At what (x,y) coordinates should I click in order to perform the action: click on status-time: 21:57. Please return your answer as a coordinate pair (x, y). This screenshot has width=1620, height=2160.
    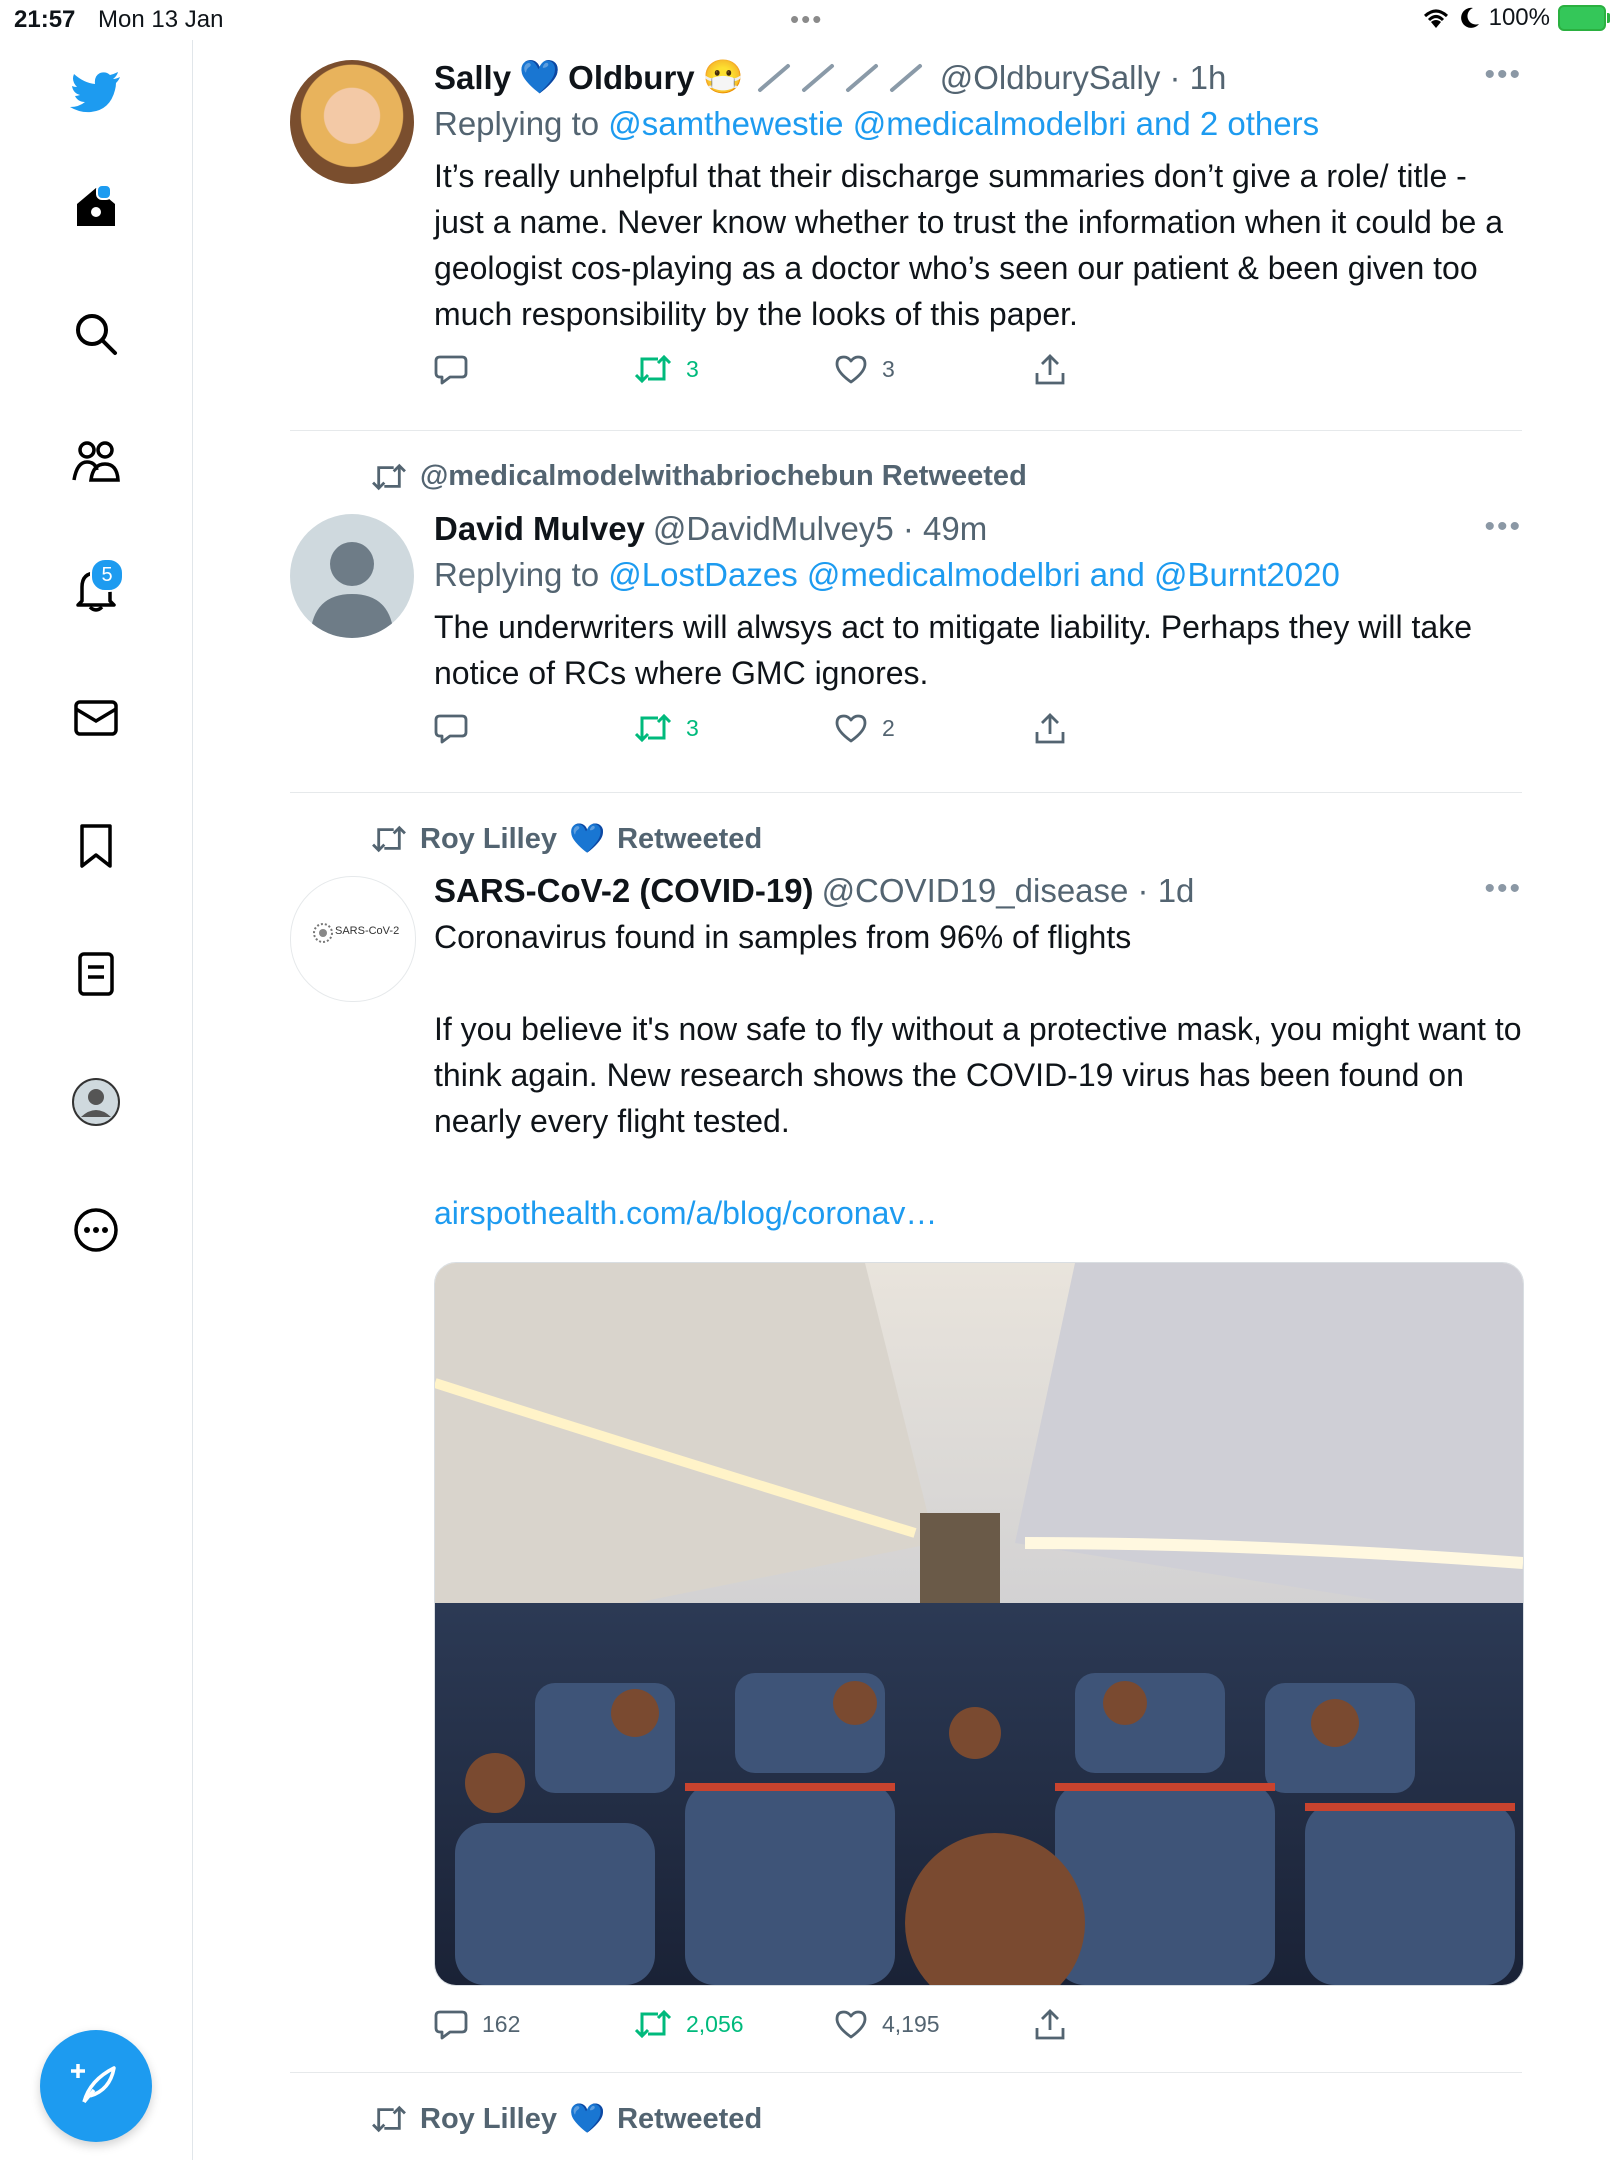
    Looking at the image, I should click on (45, 19).